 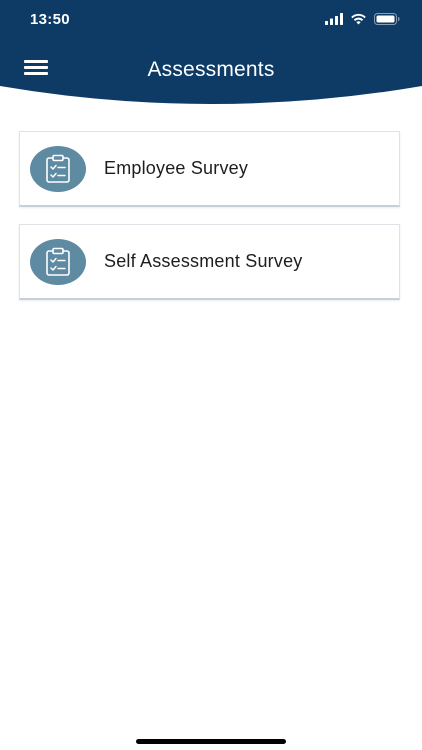 I want to click on home-indicator, so click(x=211, y=741).